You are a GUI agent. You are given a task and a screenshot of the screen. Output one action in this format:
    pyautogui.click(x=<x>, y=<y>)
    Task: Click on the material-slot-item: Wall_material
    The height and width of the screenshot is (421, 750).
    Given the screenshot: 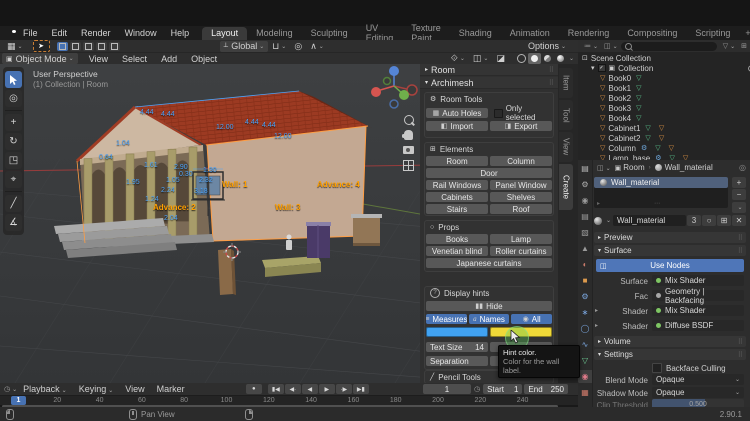 What is the action you would take?
    pyautogui.click(x=661, y=182)
    